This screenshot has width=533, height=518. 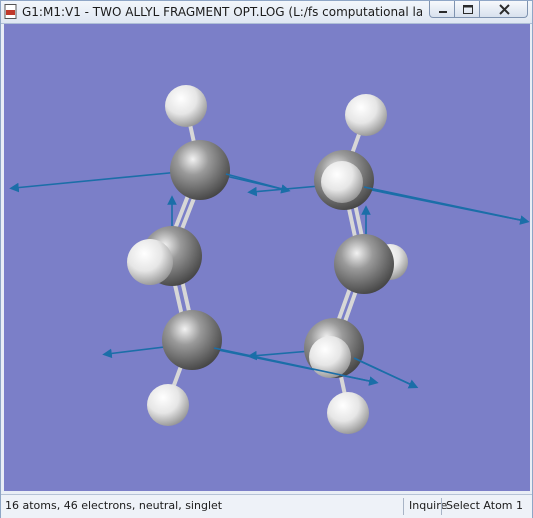 What do you see at coordinates (10, 11) in the screenshot?
I see `gaussview-file-icon` at bounding box center [10, 11].